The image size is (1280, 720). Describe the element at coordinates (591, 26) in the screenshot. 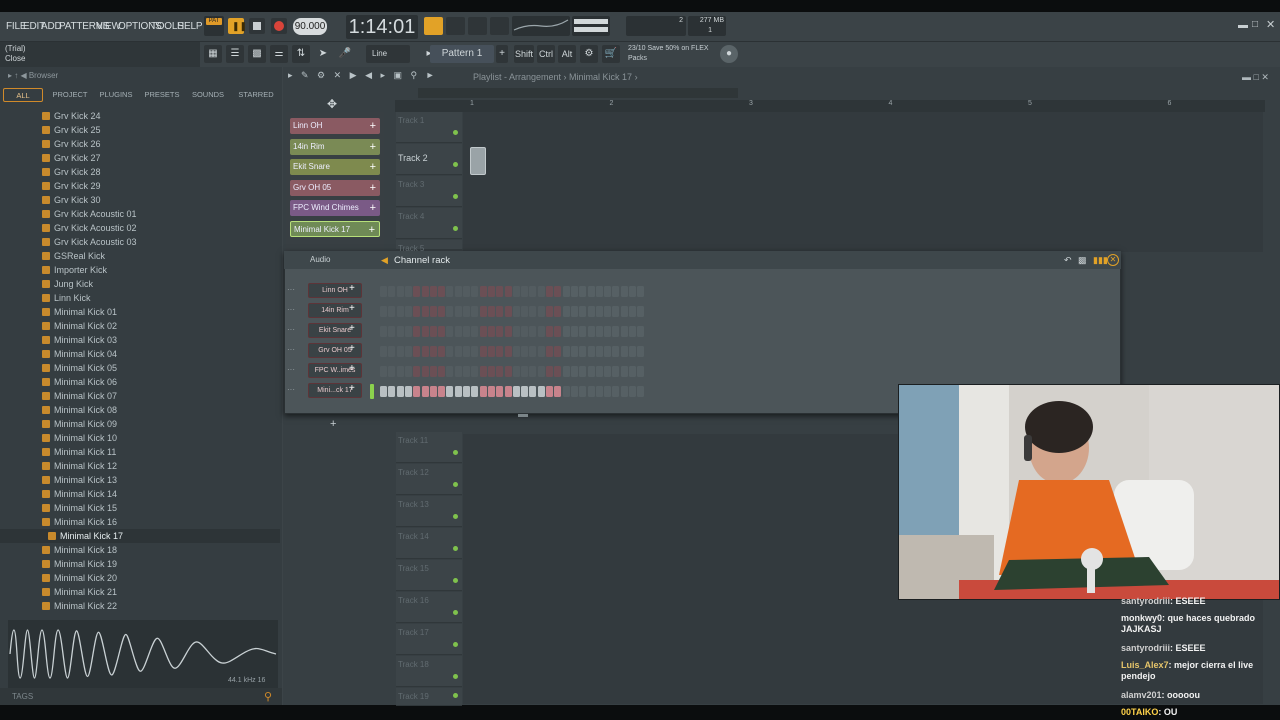

I see `master-volume` at that location.